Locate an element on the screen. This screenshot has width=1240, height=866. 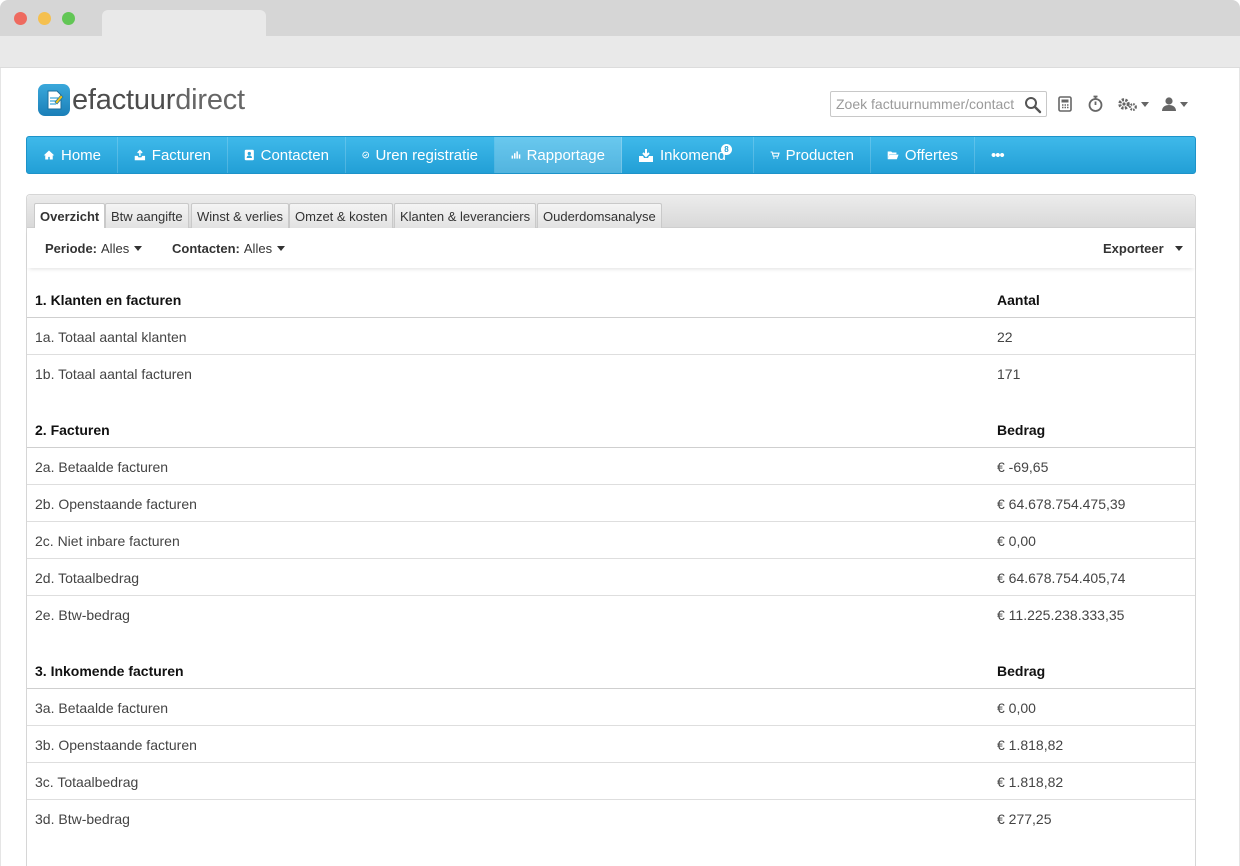
section-header: 2. Facturen Bedrag is located at coordinates (611, 429).